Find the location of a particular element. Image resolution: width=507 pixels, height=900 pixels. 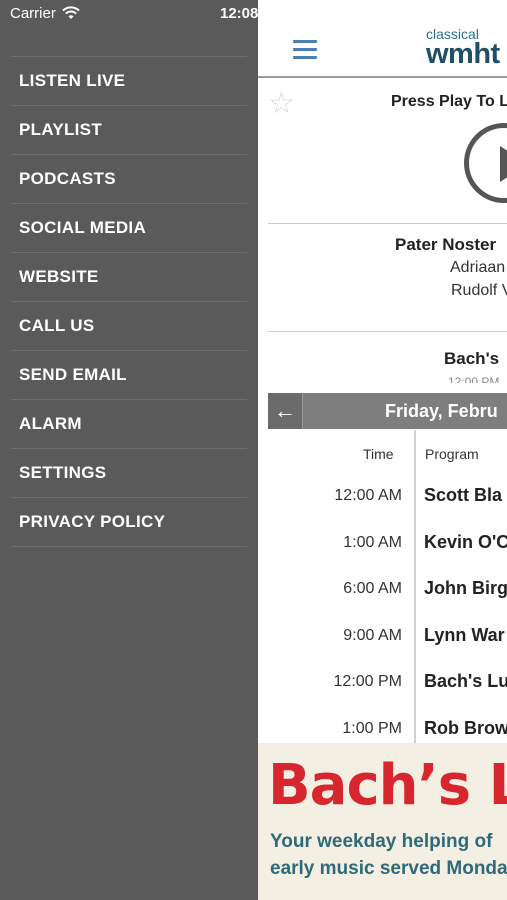

now-playing-performer: Rudolf V is located at coordinates (479, 290).